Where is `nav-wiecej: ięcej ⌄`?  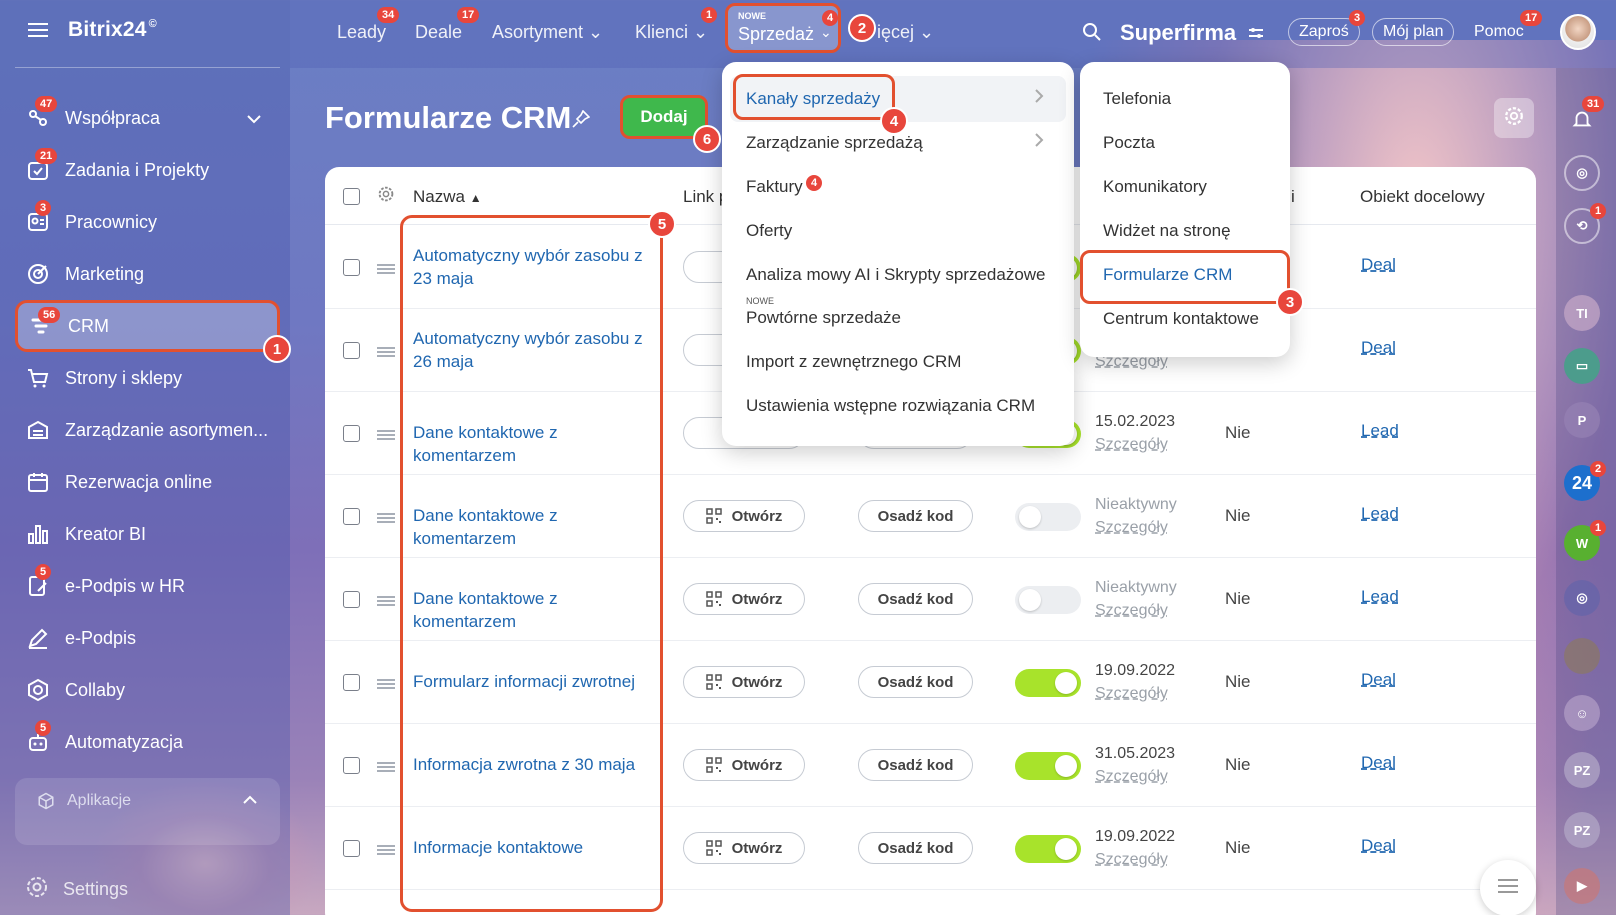 nav-wiecej: ięcej ⌄ is located at coordinates (905, 32).